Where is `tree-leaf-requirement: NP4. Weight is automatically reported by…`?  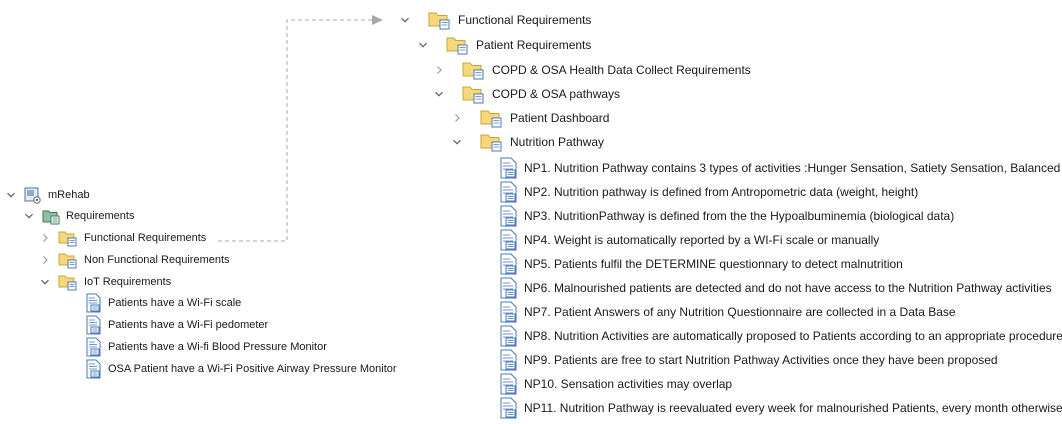
tree-leaf-requirement: NP4. Weight is automatically reported by… is located at coordinates (689, 240).